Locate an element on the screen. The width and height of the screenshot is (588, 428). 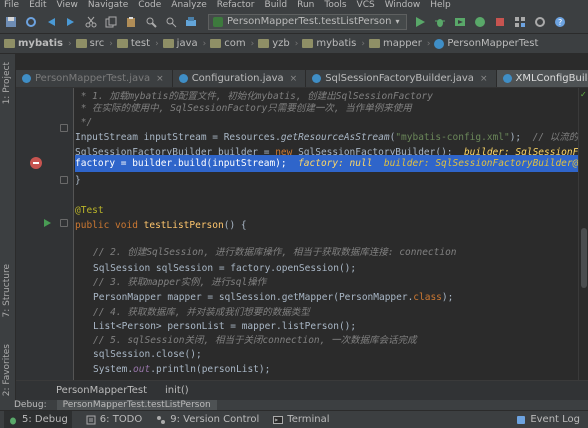
settings-icon is located at coordinates (540, 22).